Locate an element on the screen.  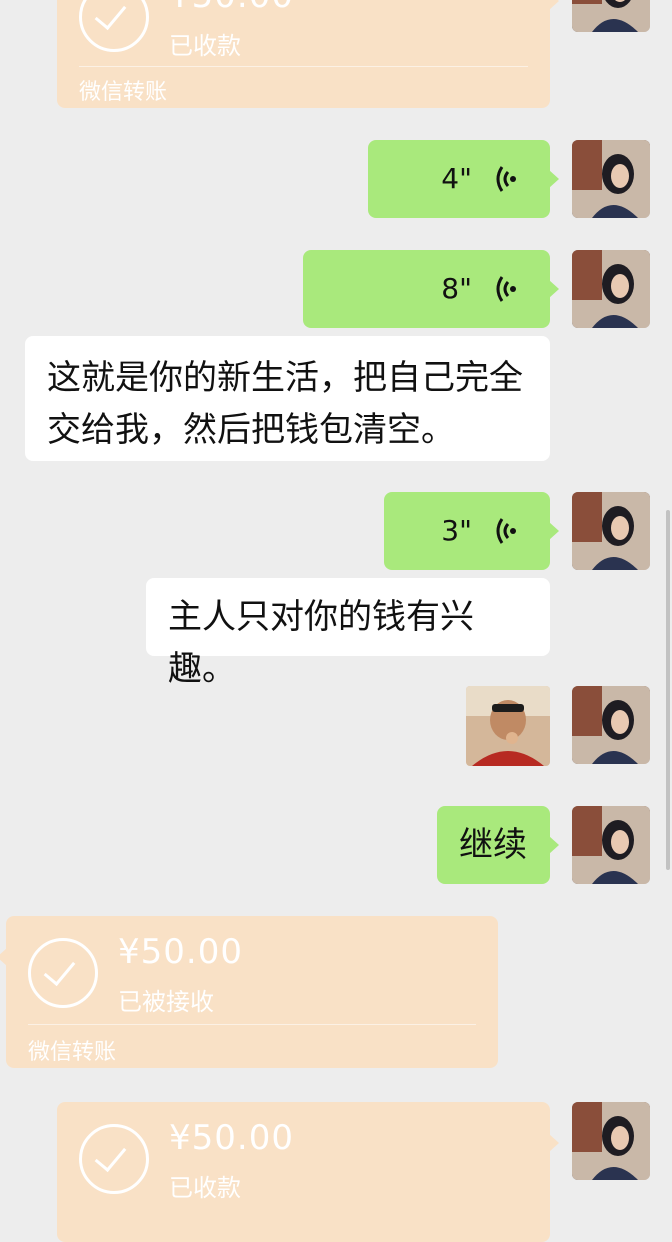
message-text: 这就是你的新生活，把自己完全交给我，然后把钱包清空。 is located at coordinates (285, 404).